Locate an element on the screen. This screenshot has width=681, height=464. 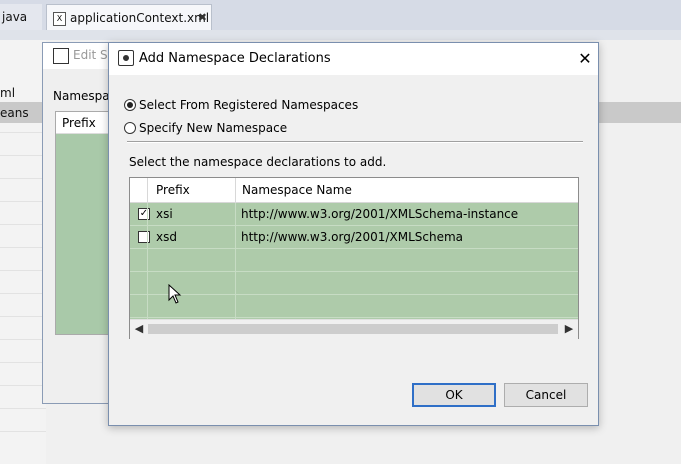
row-namespace: http://www.w3.org/2001/XMLSchema is located at coordinates (352, 237).